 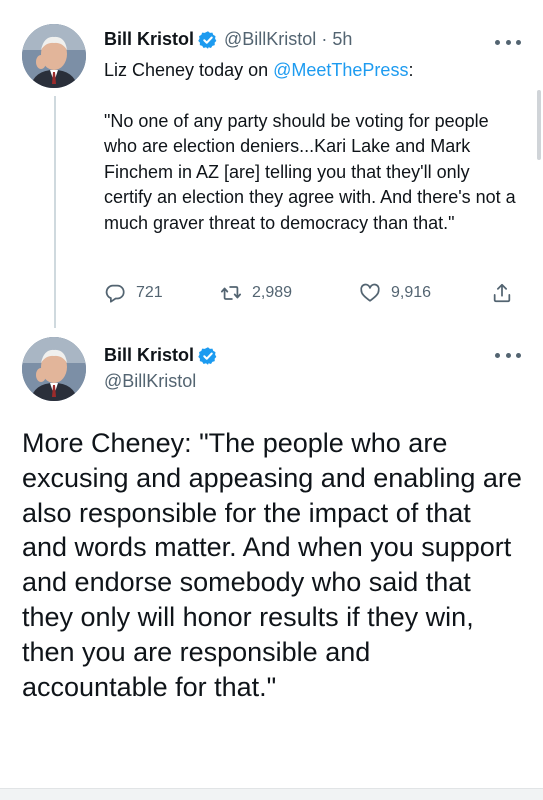 What do you see at coordinates (231, 293) in the screenshot?
I see `retweet-icon` at bounding box center [231, 293].